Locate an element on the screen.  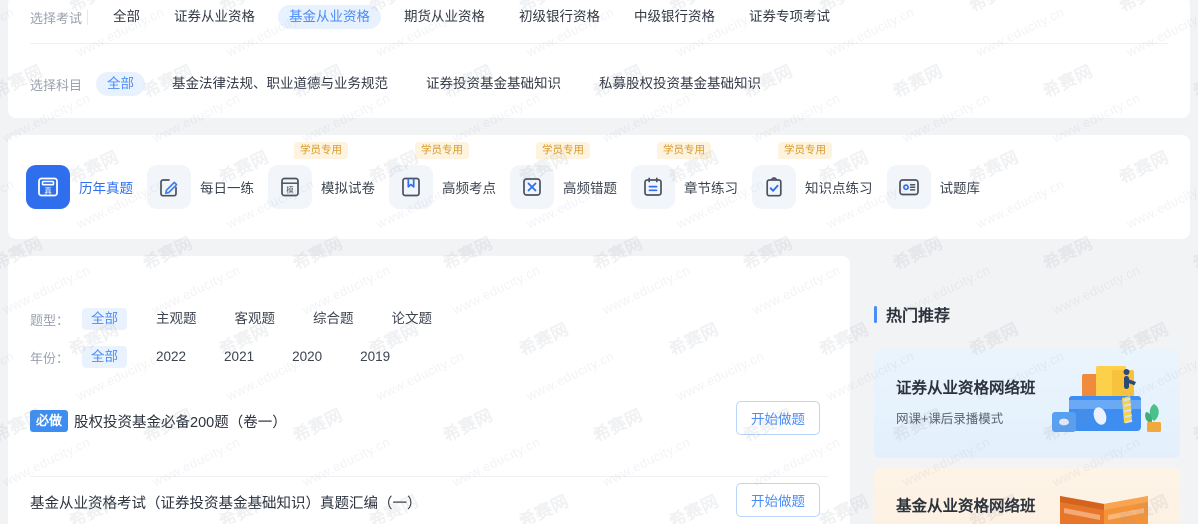
exam-paper-icon: 真 is located at coordinates (48, 187).